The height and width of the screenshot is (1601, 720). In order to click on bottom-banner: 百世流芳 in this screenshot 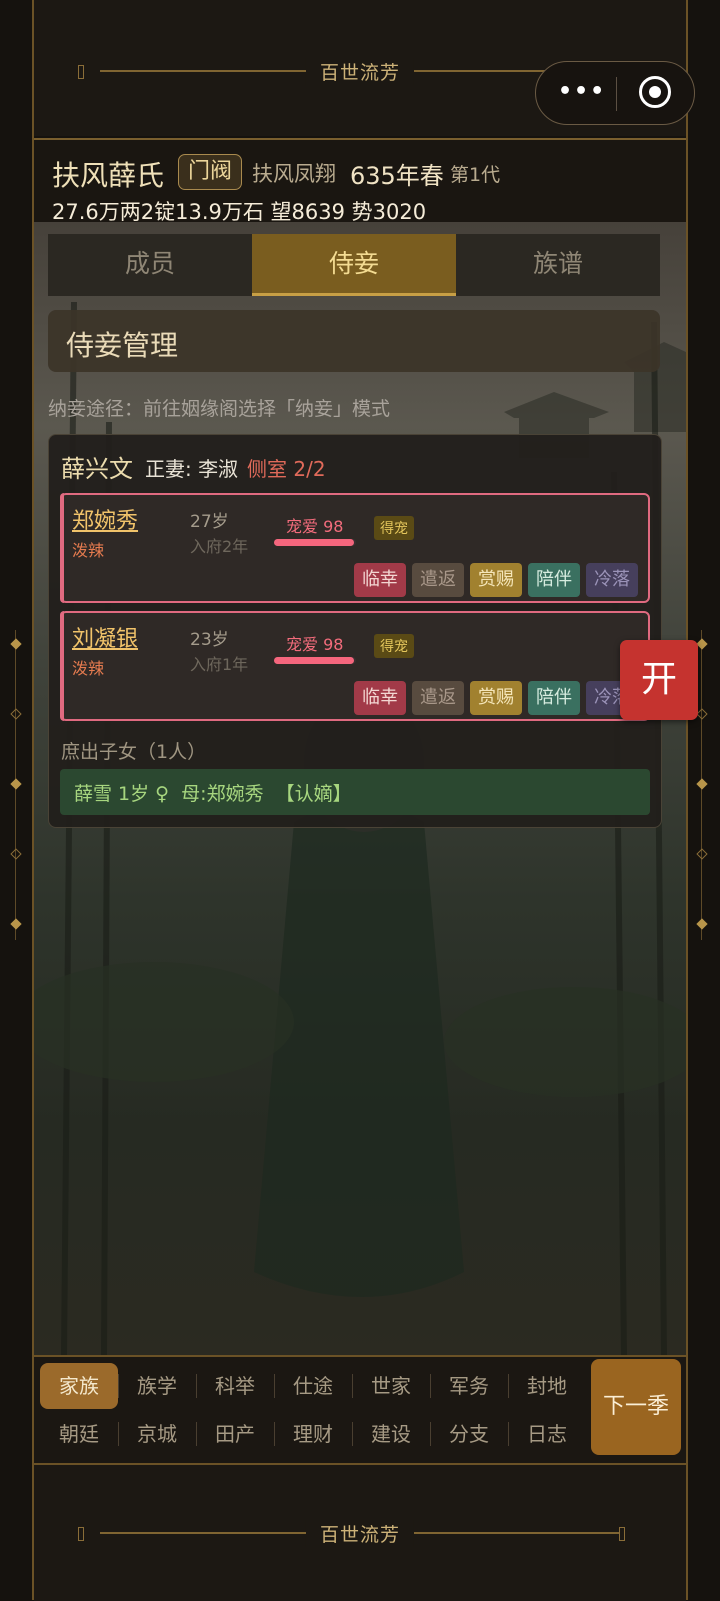, I will do `click(360, 1532)`.